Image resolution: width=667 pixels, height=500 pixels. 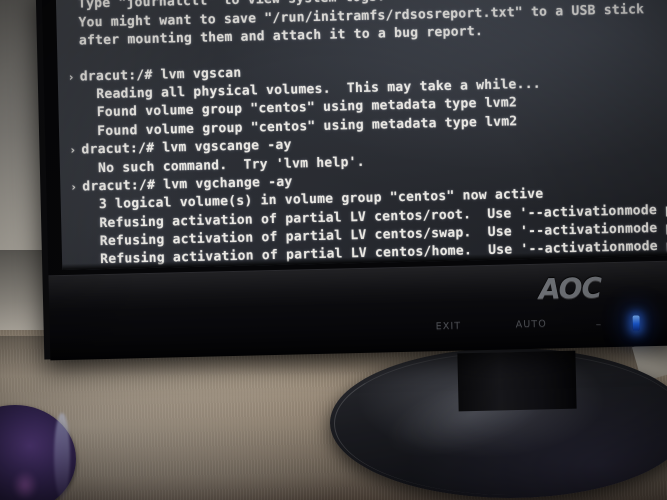 What do you see at coordinates (187, 184) in the screenshot?
I see `terminal-line-text: dracut:/# lvm vgchange -ay` at bounding box center [187, 184].